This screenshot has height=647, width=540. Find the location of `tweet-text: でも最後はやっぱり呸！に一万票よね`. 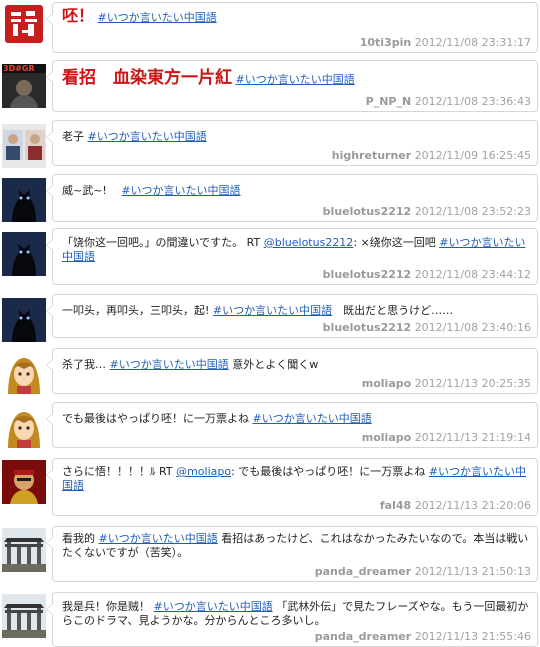

tweet-text: でも最後はやっぱり呸！に一万票よね is located at coordinates (157, 418).